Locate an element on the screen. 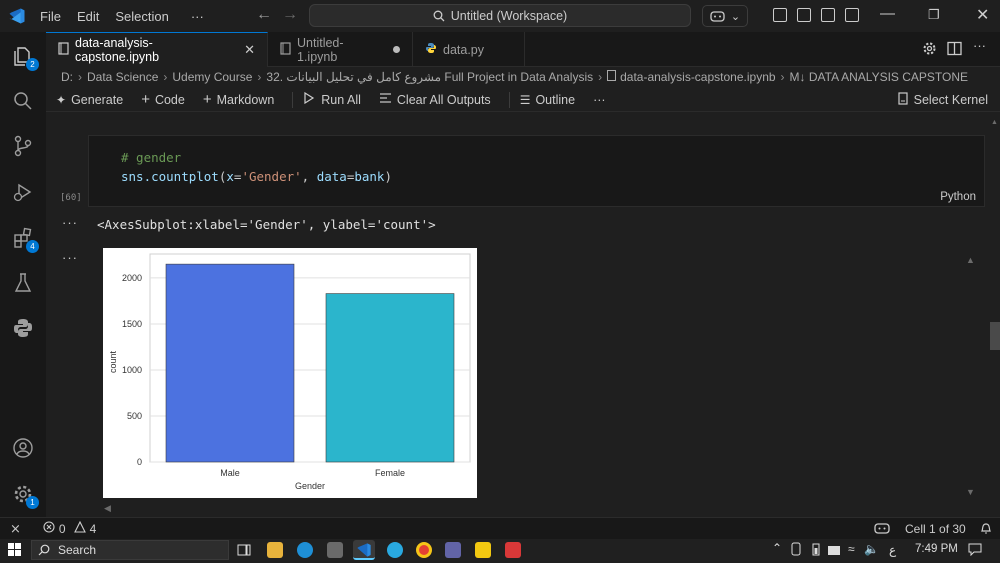 Image resolution: width=1000 pixels, height=563 pixels. breadcrumb-item: D: is located at coordinates (67, 77).